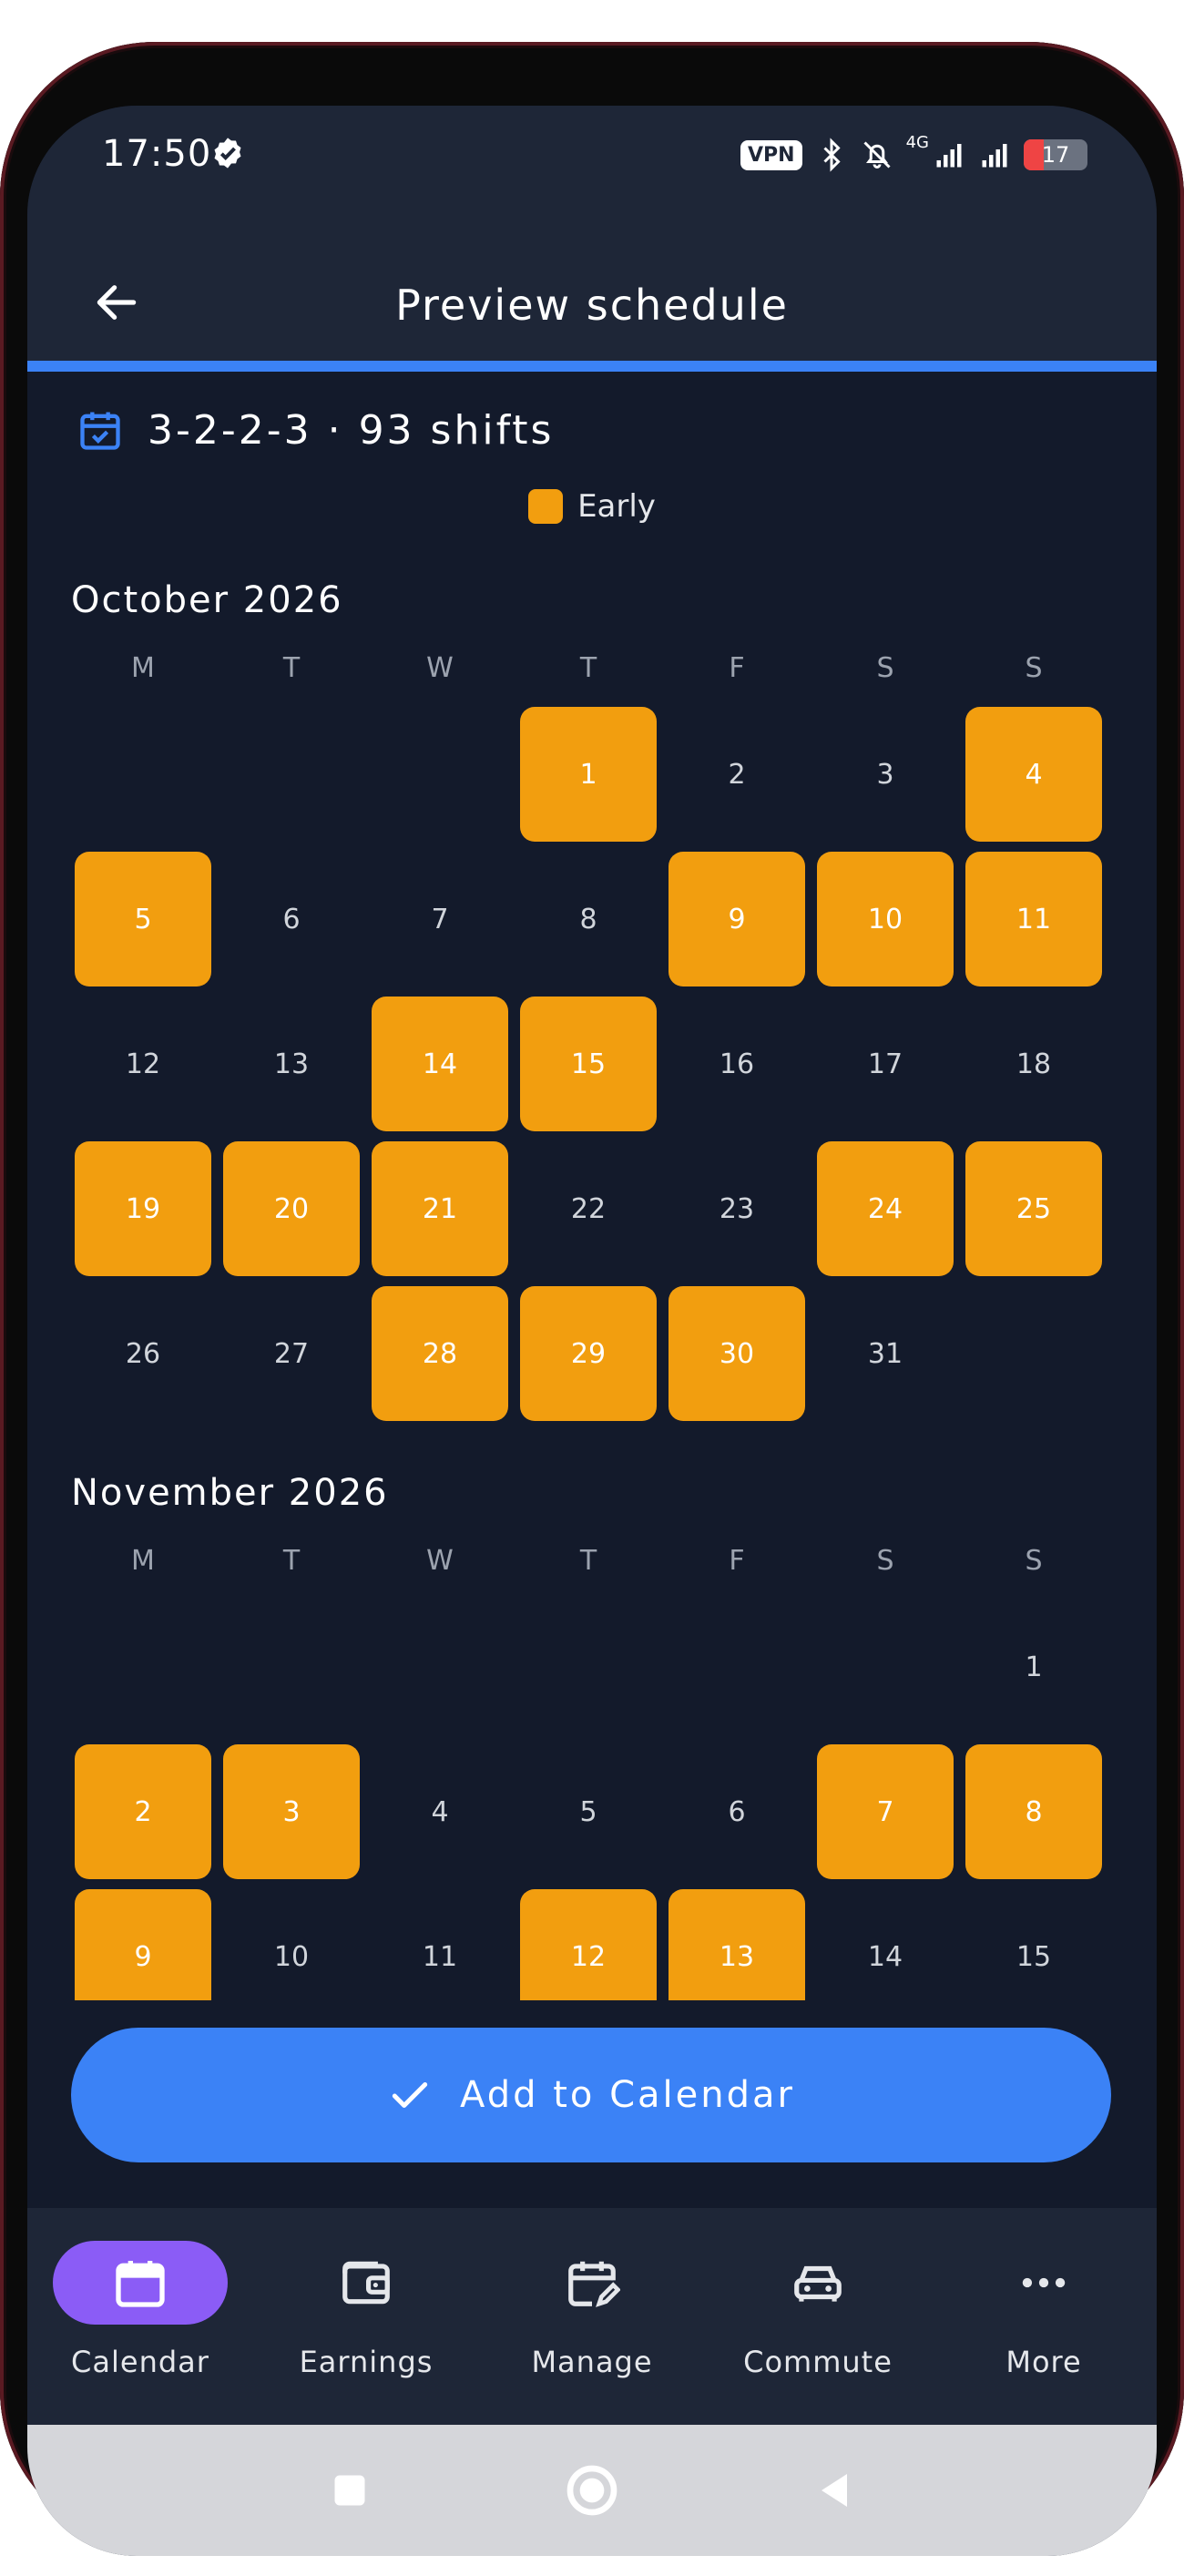  I want to click on shift-day-cell: 3, so click(291, 1811).